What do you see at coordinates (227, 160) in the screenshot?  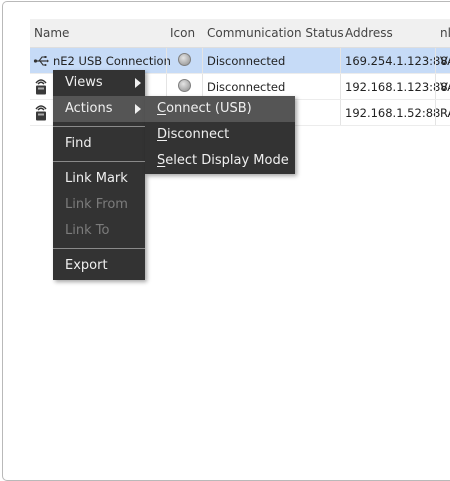 I see `menu-item-label: elect Display Mode` at bounding box center [227, 160].